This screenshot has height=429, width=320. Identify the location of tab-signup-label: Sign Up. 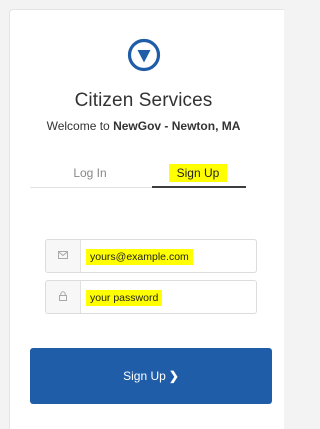
(198, 173).